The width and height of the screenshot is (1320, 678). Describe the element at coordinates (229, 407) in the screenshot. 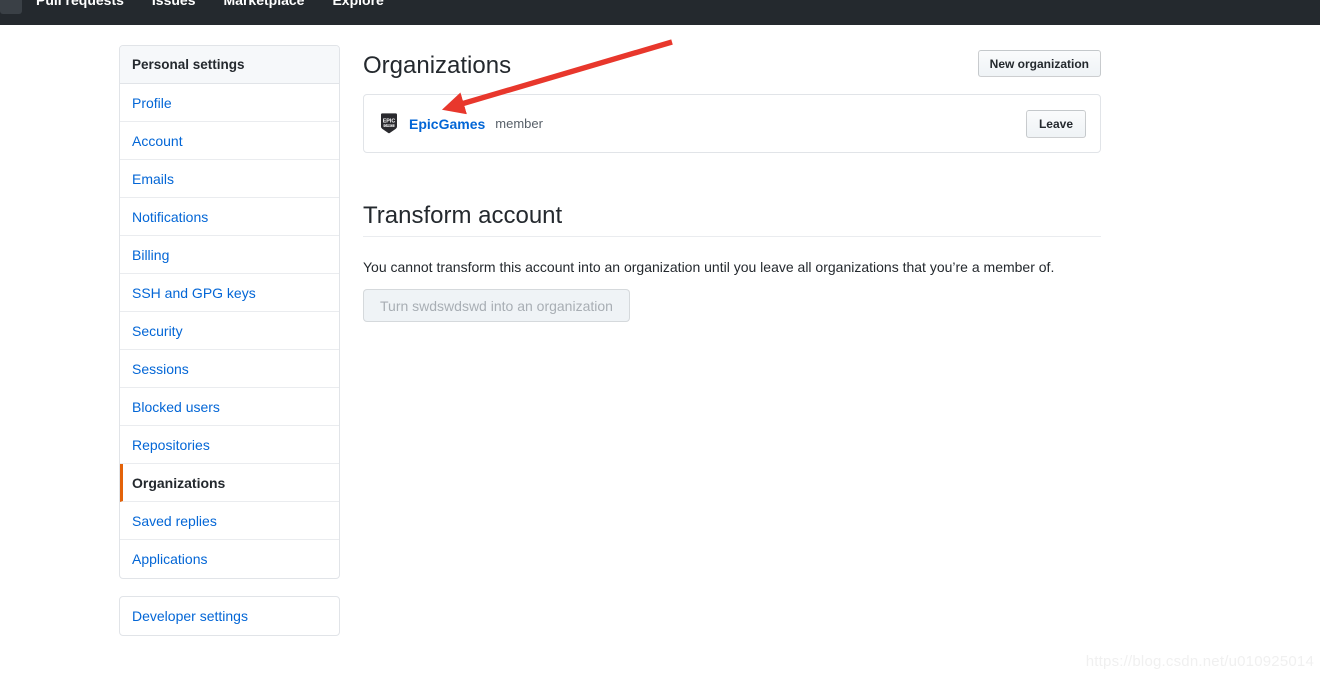

I see `sidebar-item-blocked-users: Blocked users` at that location.